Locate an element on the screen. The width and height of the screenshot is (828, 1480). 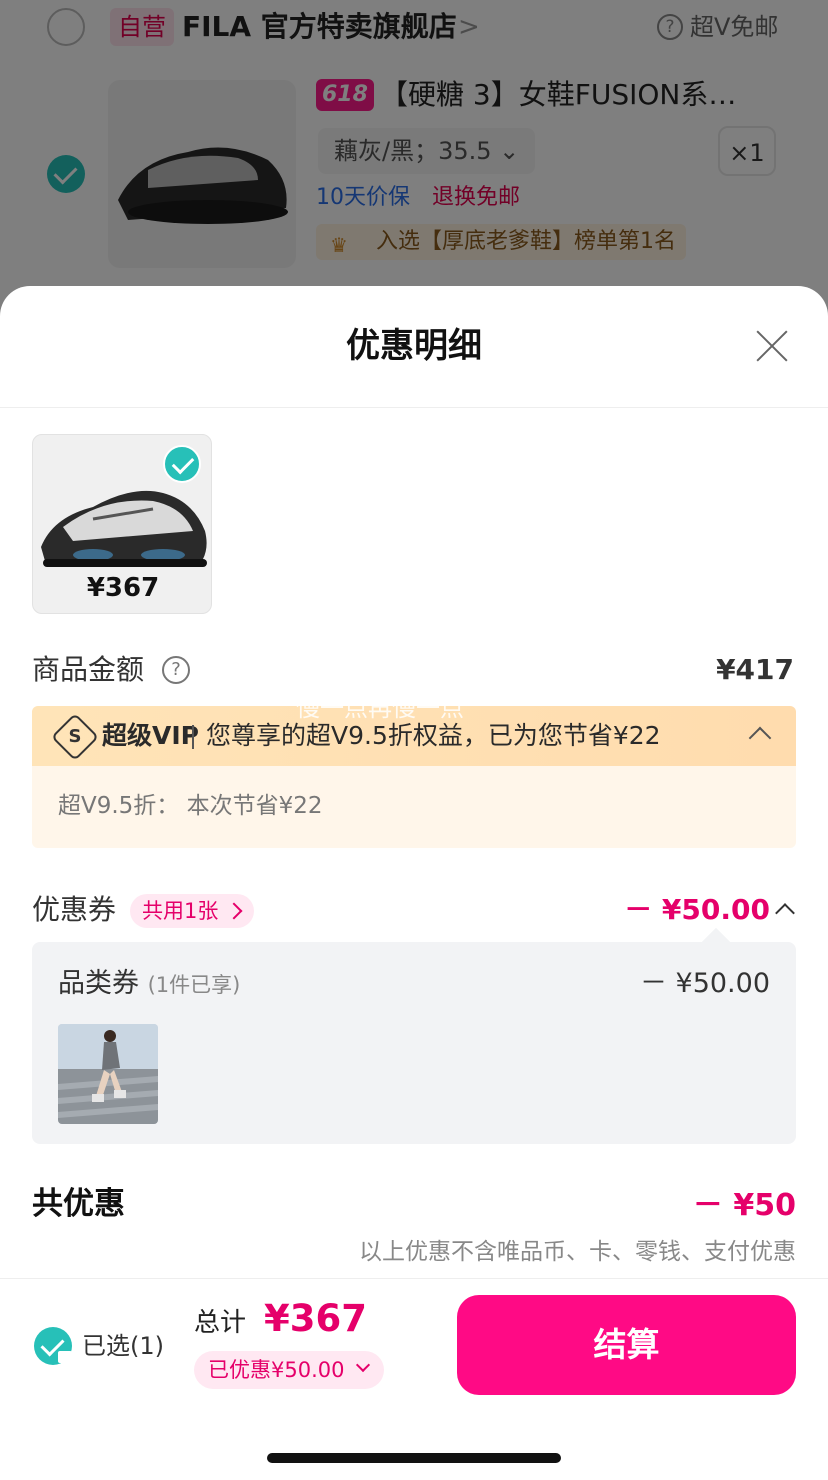
coupon-count-text: 共用1张 is located at coordinates (180, 911).